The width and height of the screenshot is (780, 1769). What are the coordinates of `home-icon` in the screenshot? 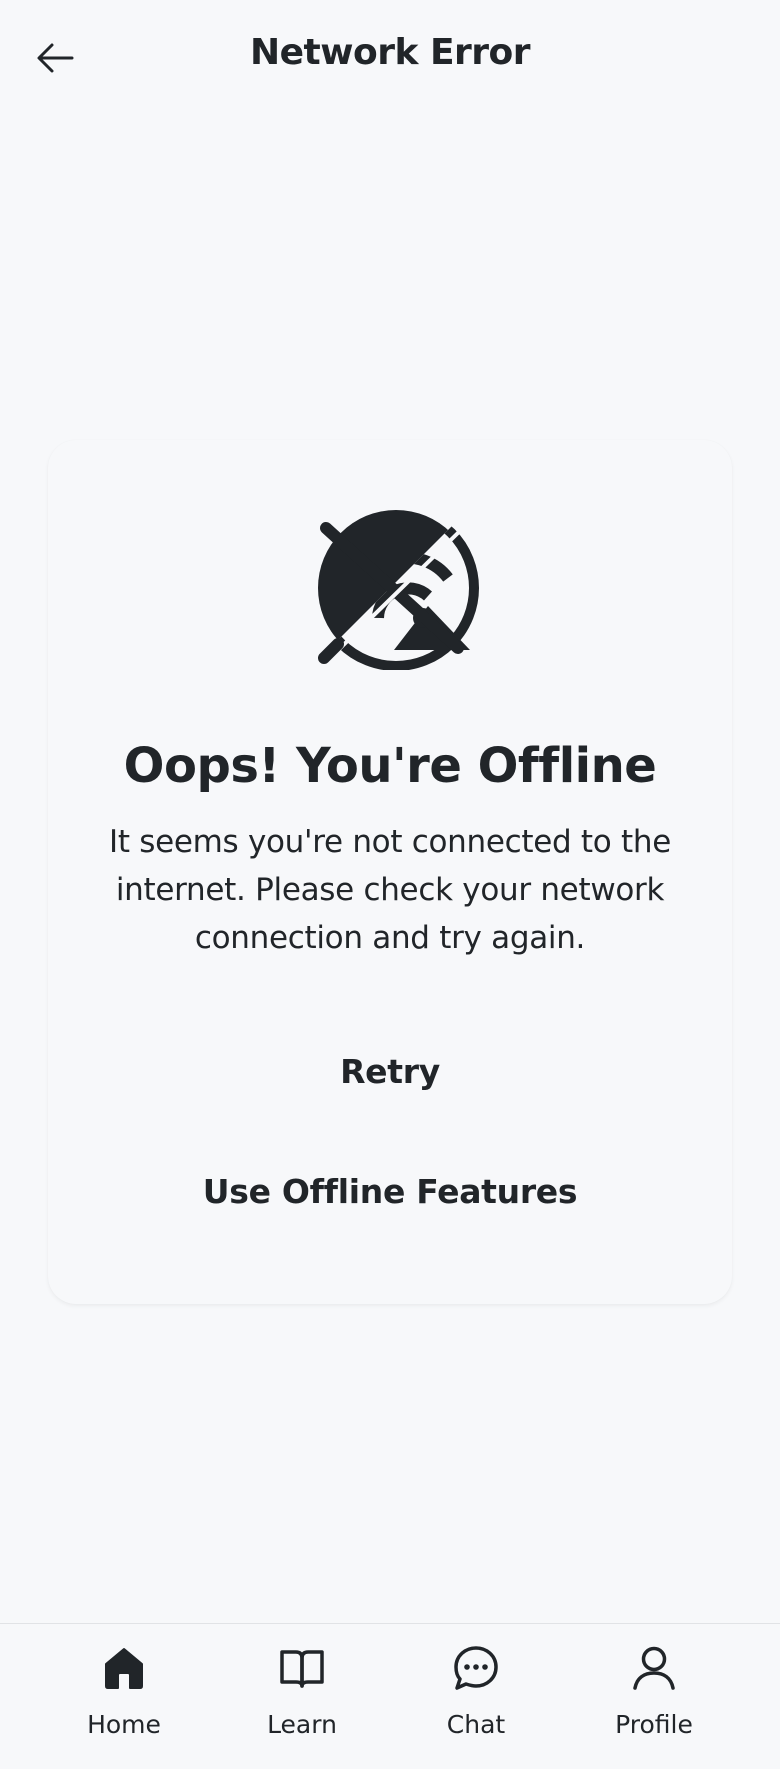 It's located at (124, 1668).